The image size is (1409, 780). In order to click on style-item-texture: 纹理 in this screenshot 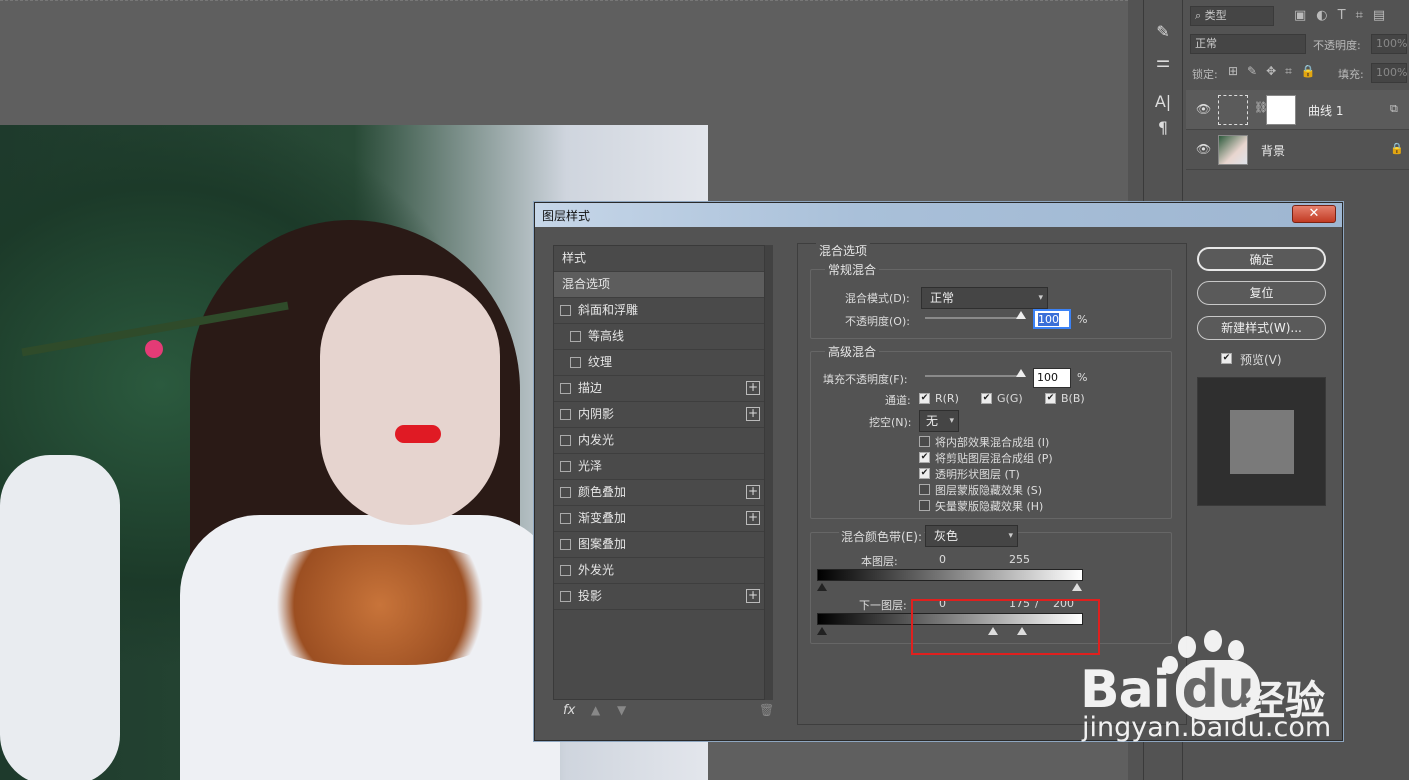, I will do `click(659, 363)`.